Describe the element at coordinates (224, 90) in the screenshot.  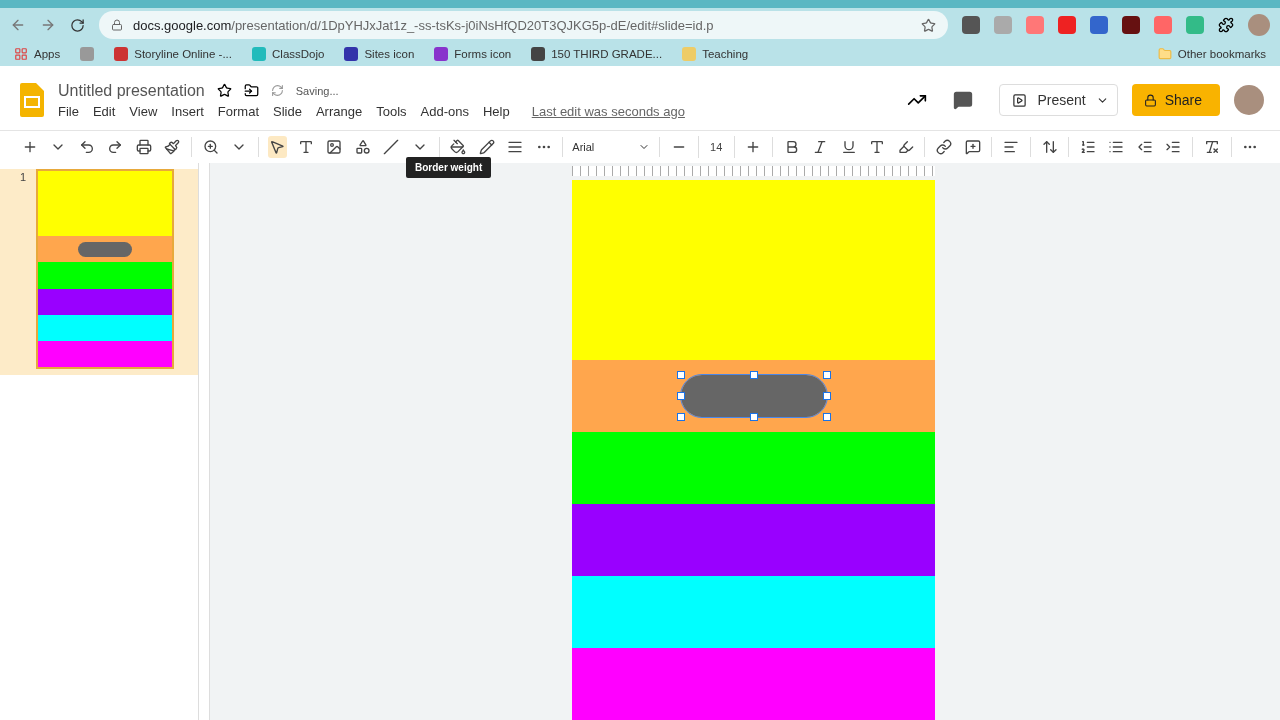
I see `star-icon` at that location.